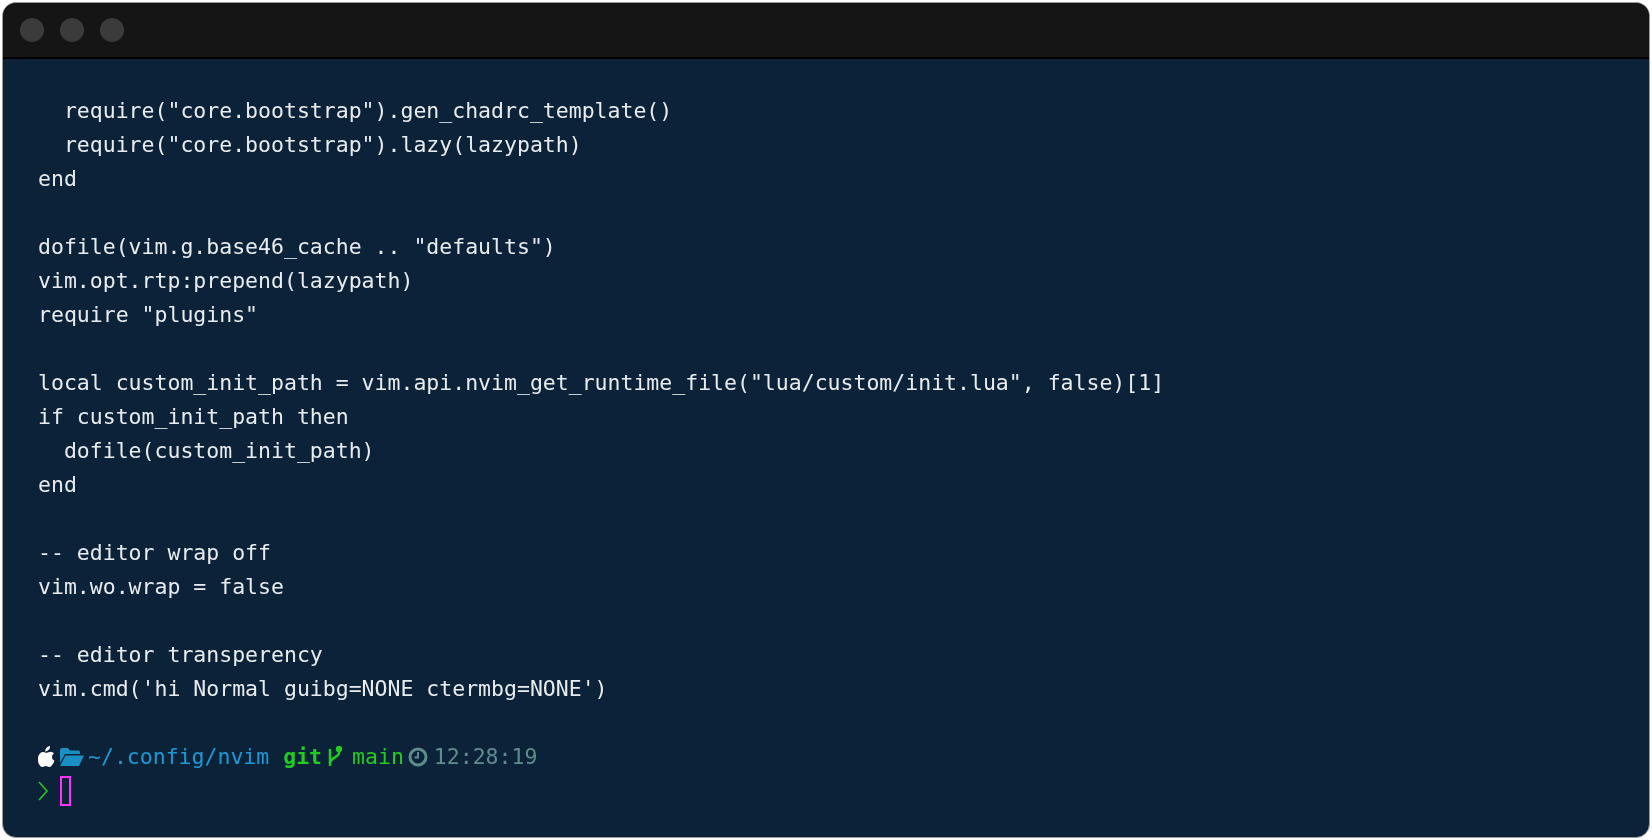  I want to click on code-line: -- editor transperency, so click(180, 655).